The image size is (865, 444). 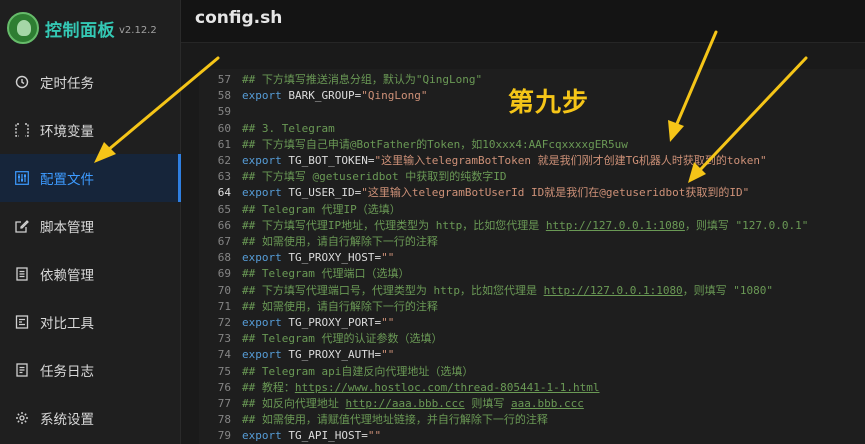 I want to click on line-number: 74, so click(x=224, y=355).